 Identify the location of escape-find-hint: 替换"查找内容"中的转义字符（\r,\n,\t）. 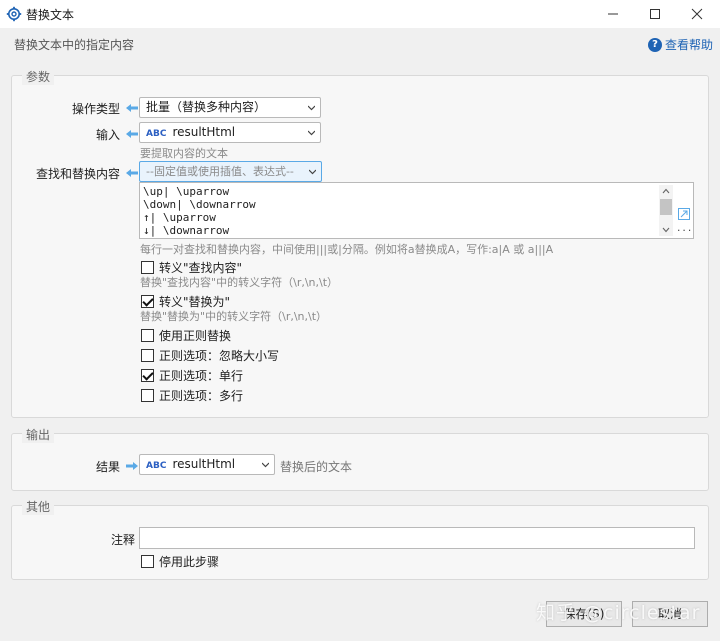
(239, 282).